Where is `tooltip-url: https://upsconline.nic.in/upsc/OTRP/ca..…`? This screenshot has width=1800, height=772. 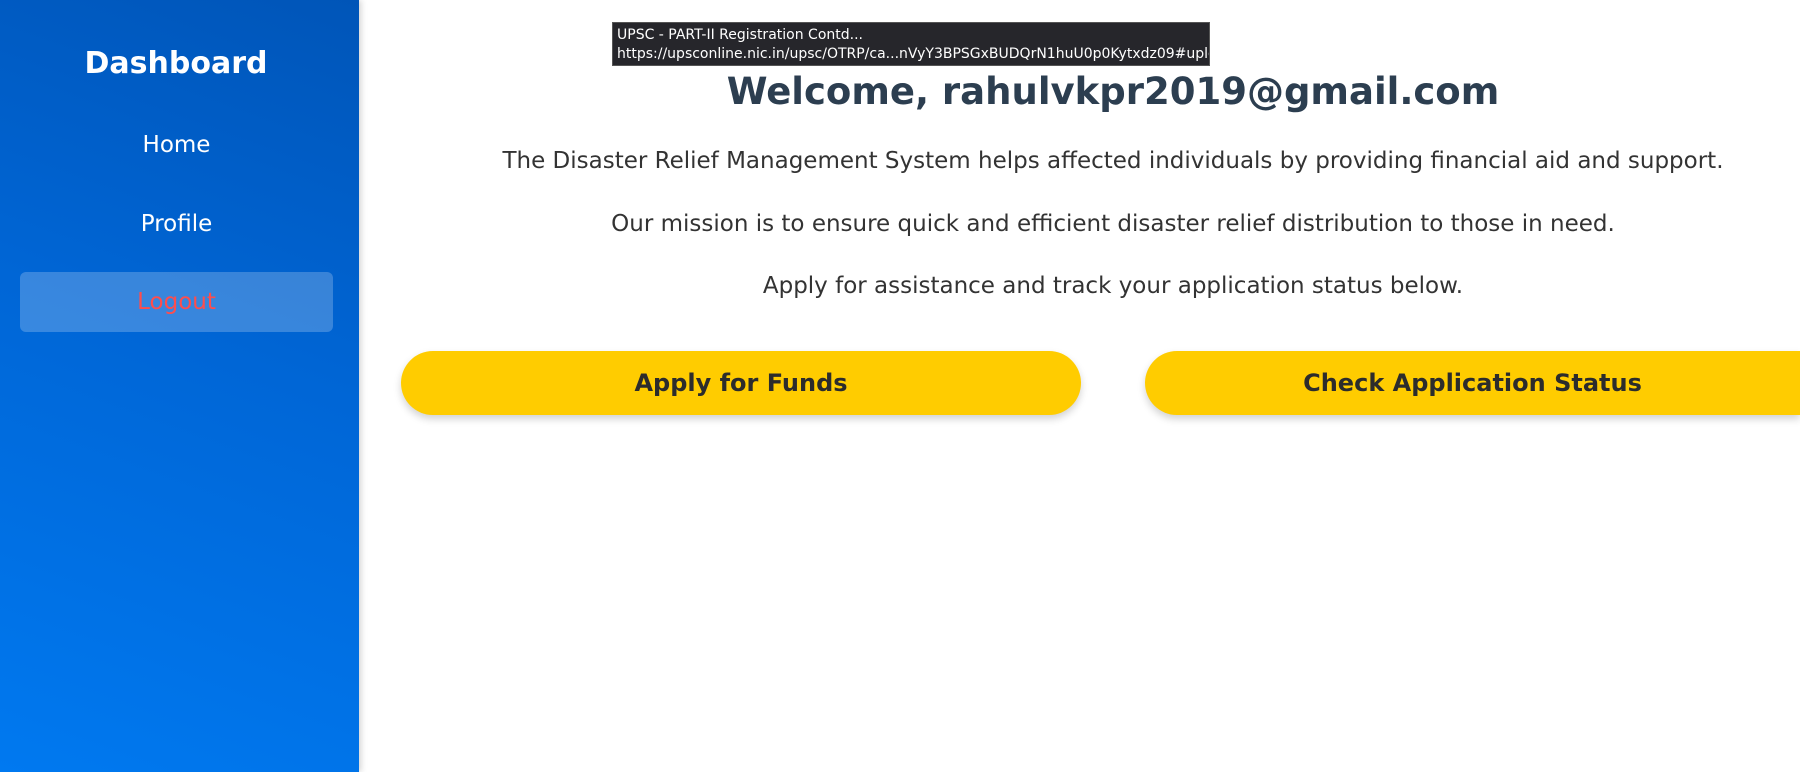 tooltip-url: https://upsconline.nic.in/upsc/OTRP/ca..… is located at coordinates (913, 54).